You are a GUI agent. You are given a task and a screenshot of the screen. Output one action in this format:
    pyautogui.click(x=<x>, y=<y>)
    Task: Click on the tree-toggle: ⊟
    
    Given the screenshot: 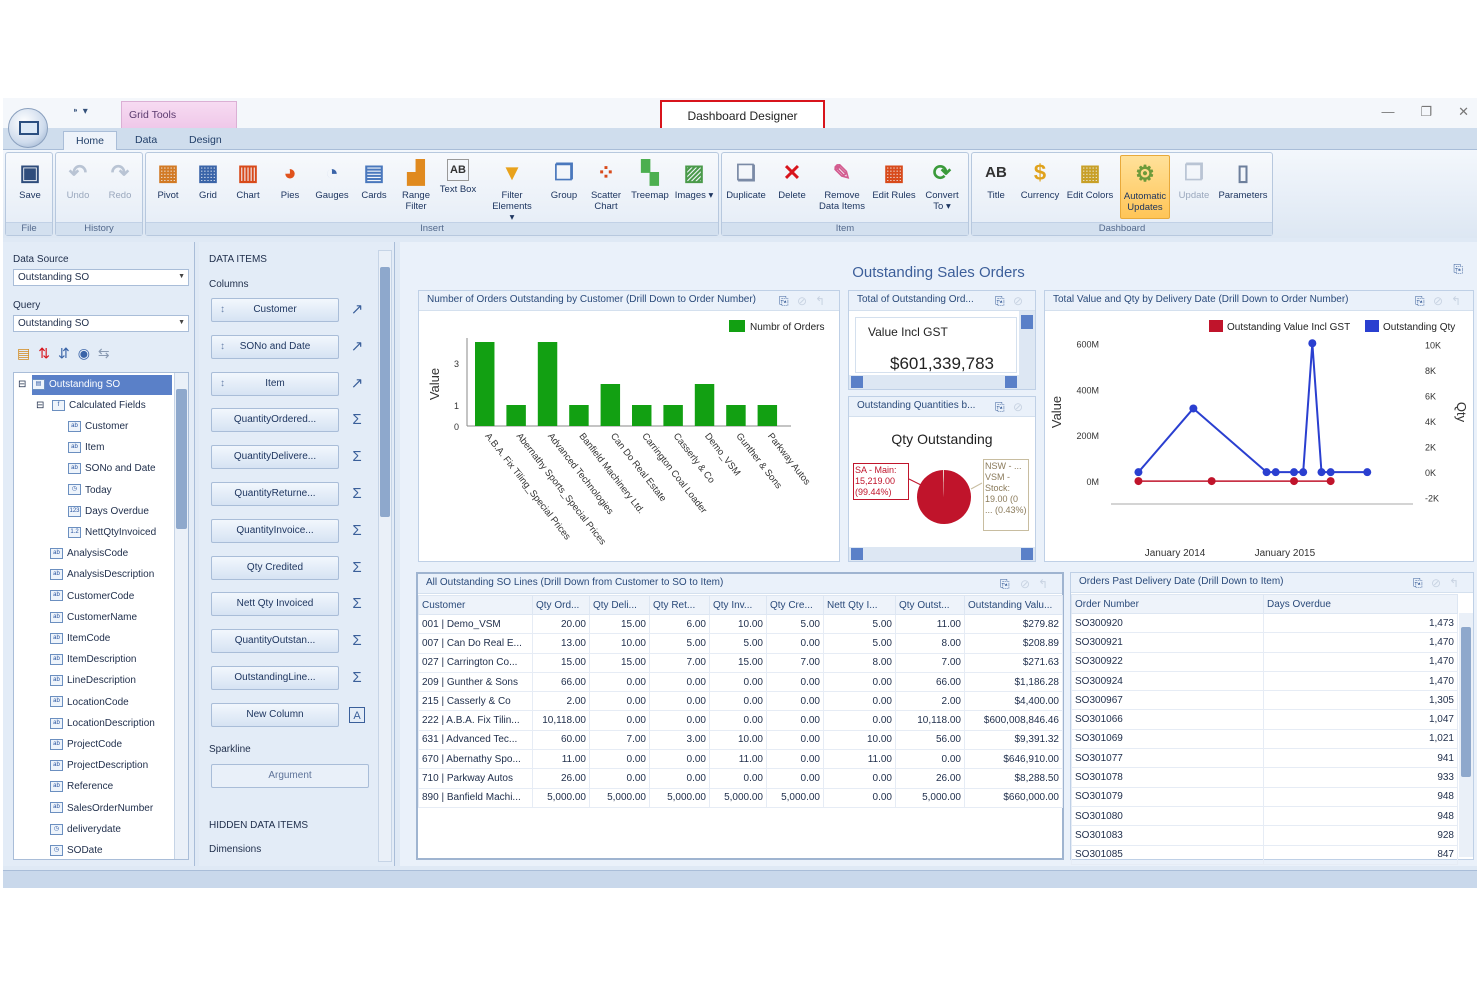 What is the action you would take?
    pyautogui.click(x=40, y=406)
    